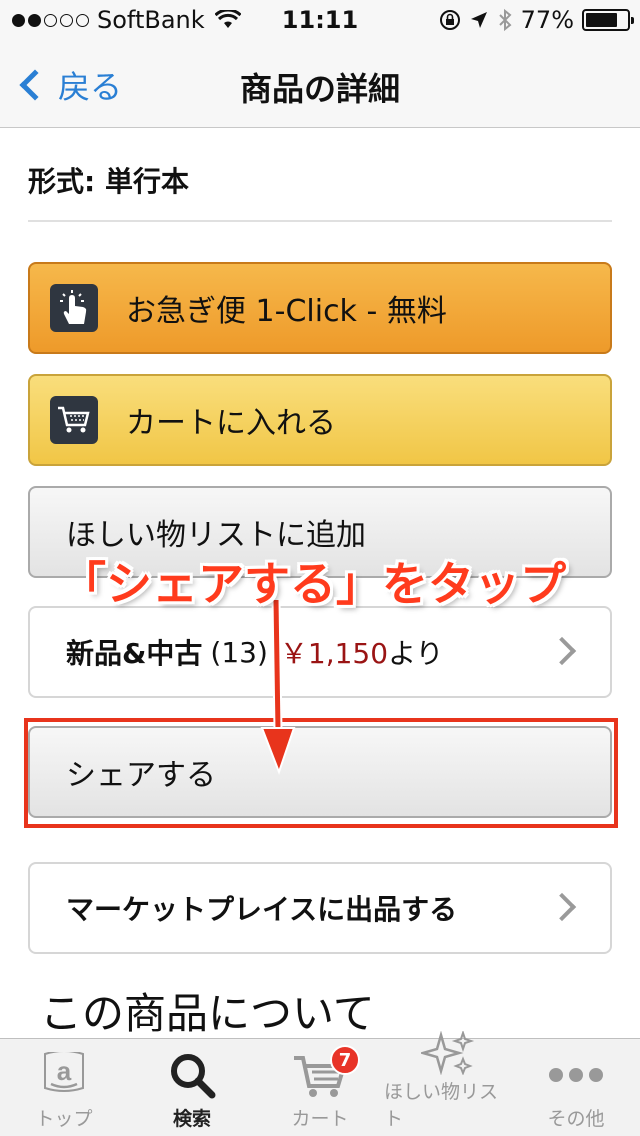 Image resolution: width=640 pixels, height=1136 pixels. I want to click on search-icon, so click(192, 1075).